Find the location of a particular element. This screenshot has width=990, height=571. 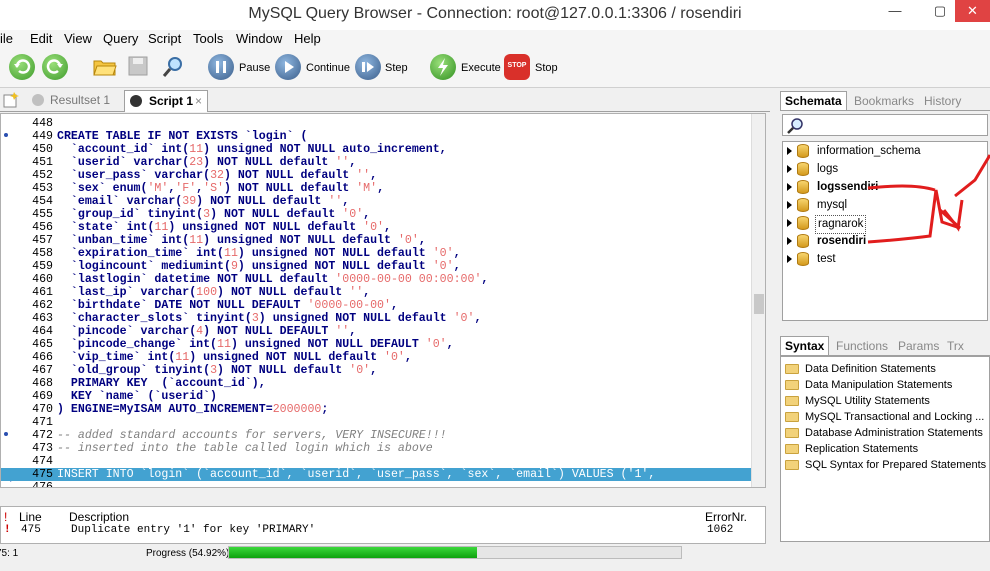

editor-scrollbar-thumb is located at coordinates (759, 304).